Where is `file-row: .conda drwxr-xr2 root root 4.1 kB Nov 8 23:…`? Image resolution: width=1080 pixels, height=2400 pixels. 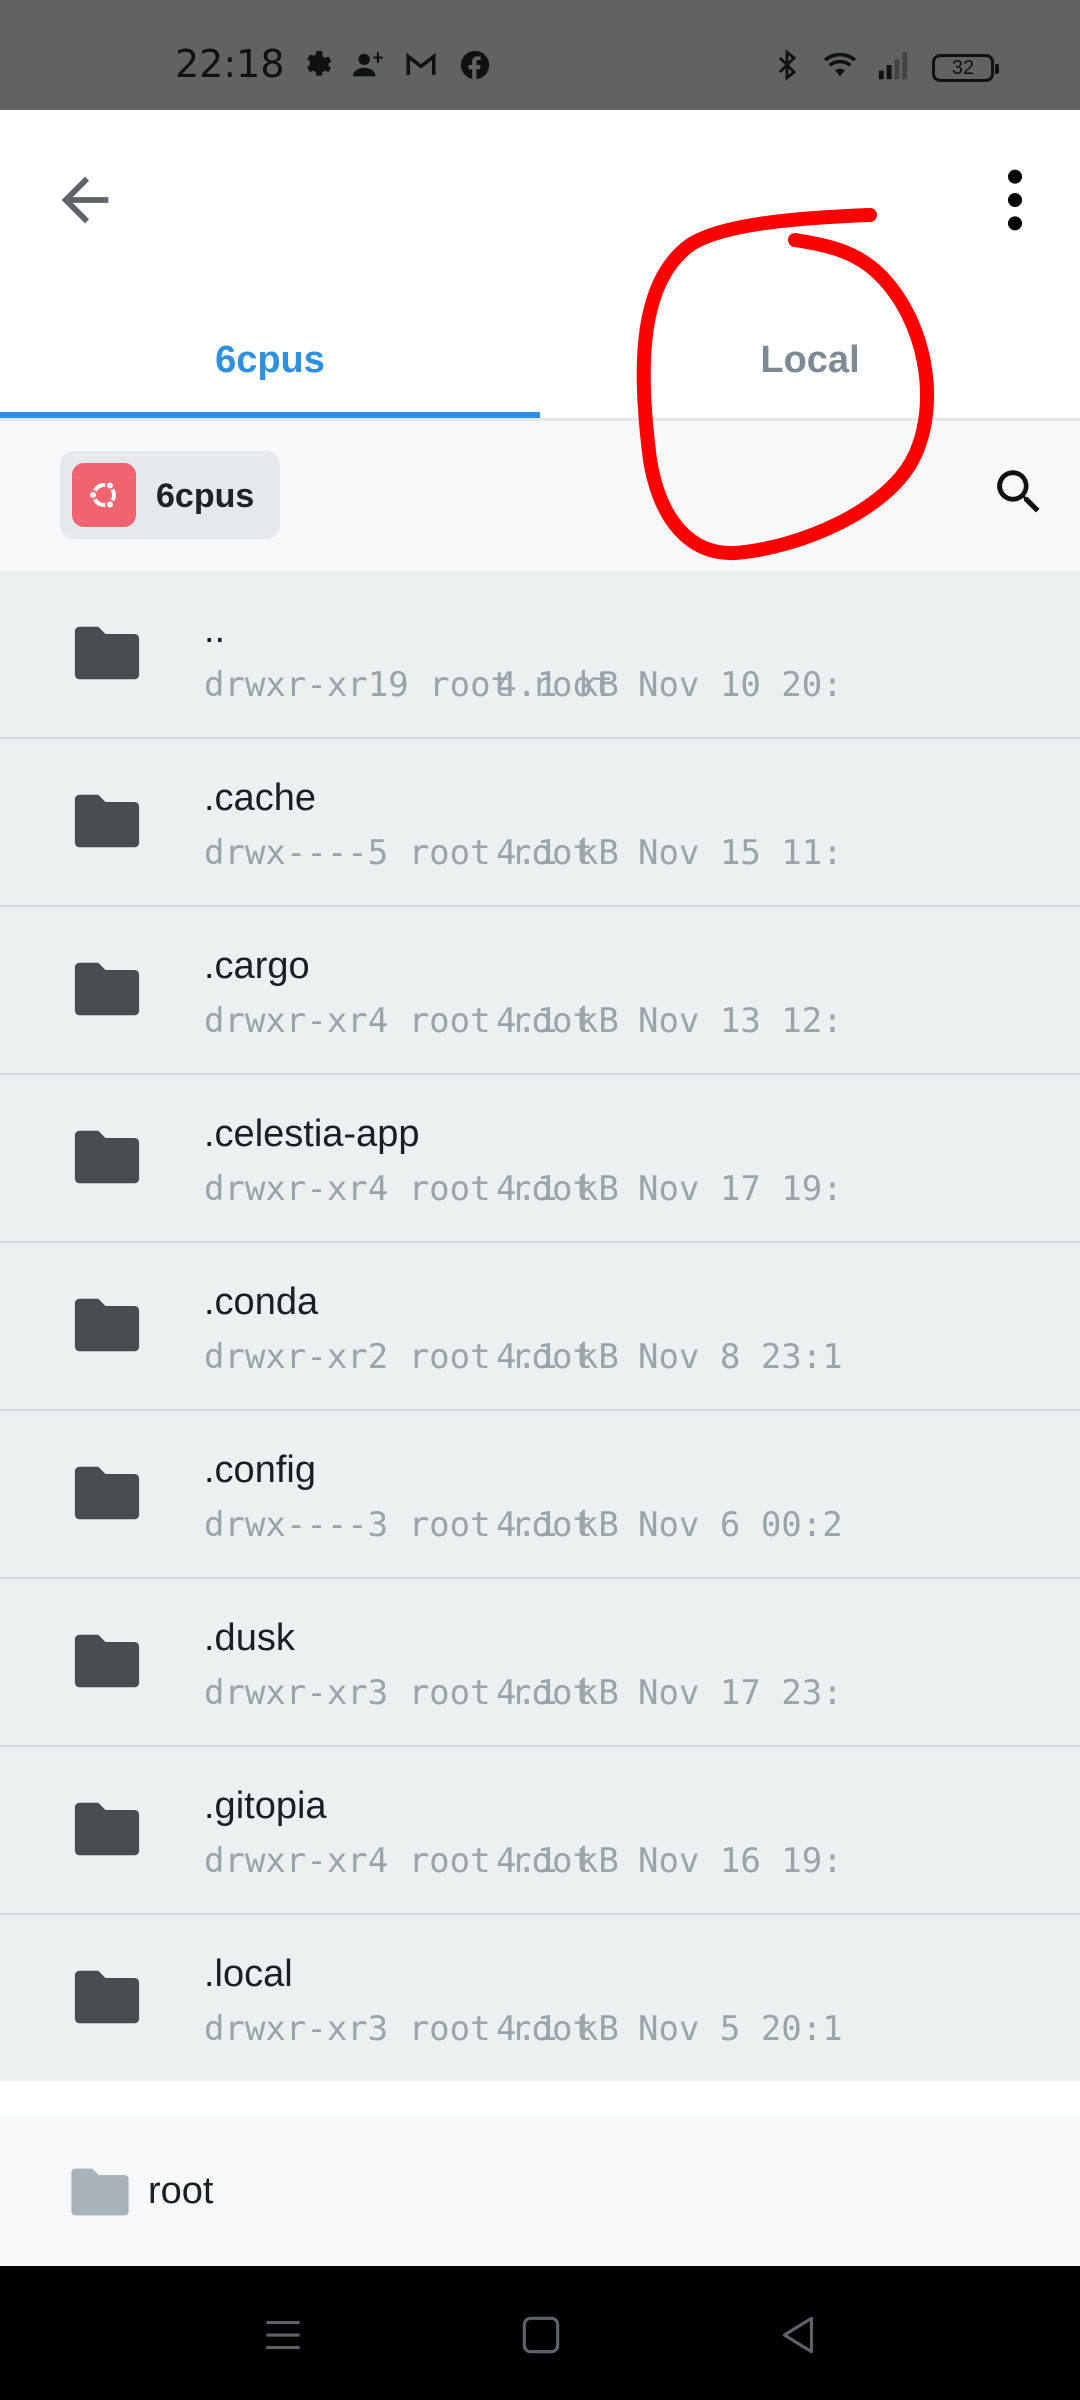
file-row: .conda drwxr-xr2 root root 4.1 kB Nov 8 23:… is located at coordinates (540, 1327).